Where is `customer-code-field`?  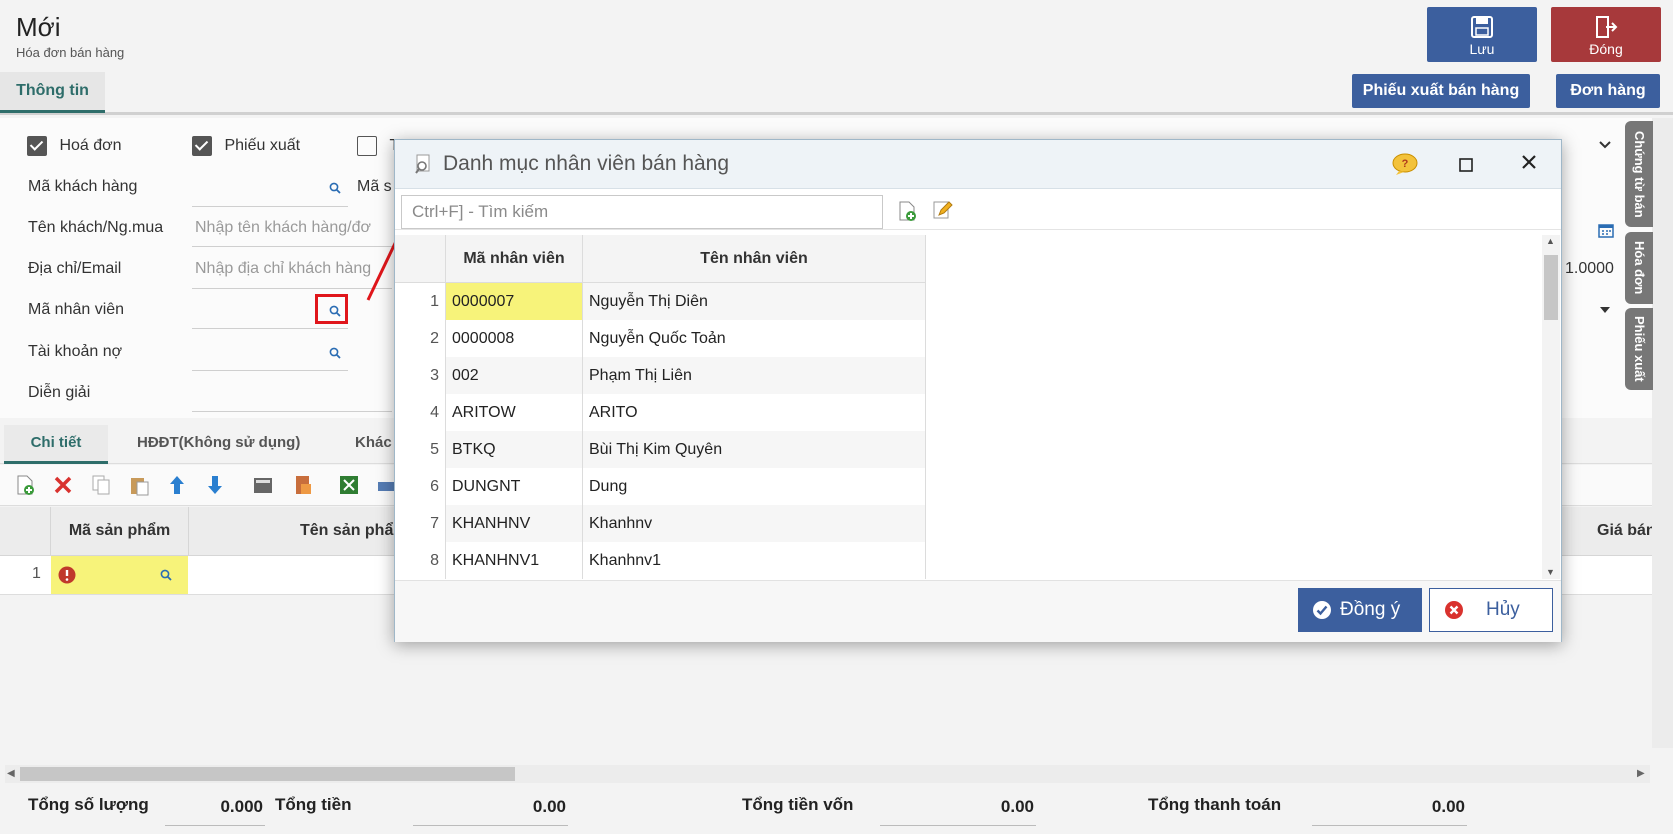 customer-code-field is located at coordinates (270, 189).